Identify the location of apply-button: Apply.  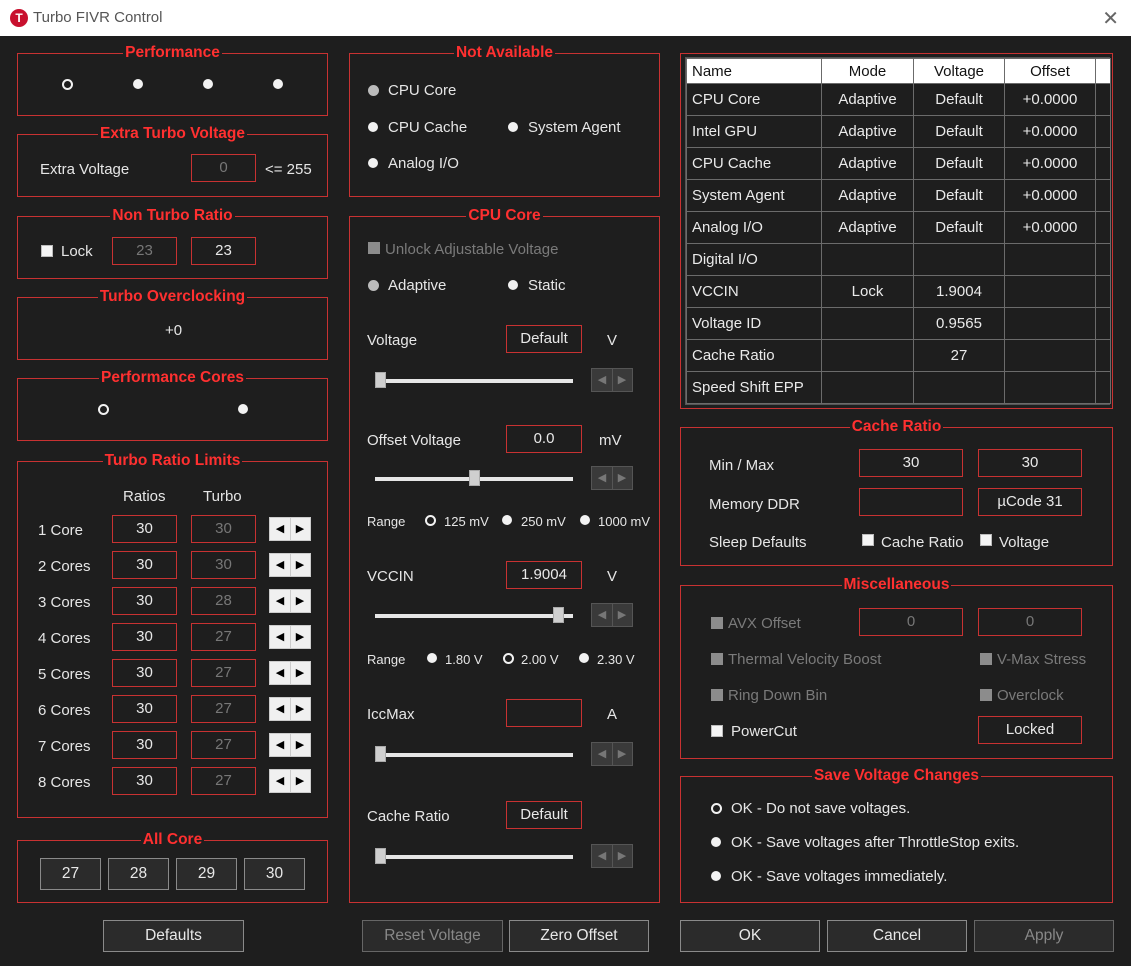
(1044, 936).